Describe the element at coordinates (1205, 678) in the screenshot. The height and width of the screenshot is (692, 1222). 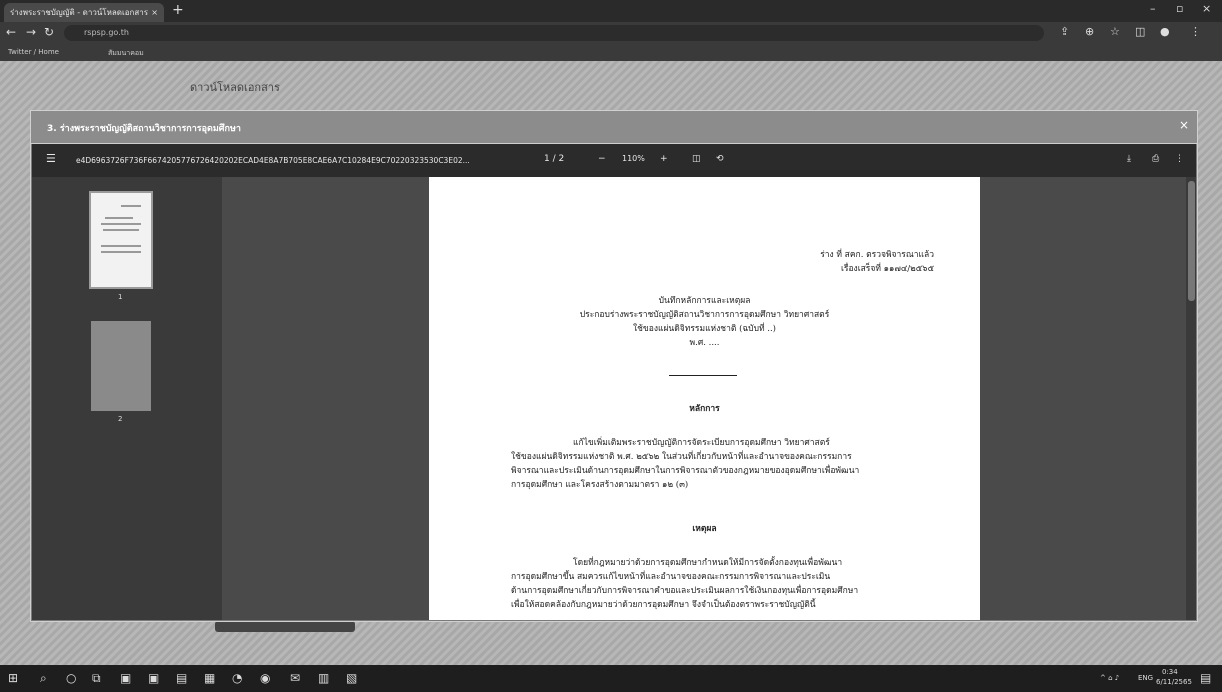
I see `notification-icon: ▤` at that location.